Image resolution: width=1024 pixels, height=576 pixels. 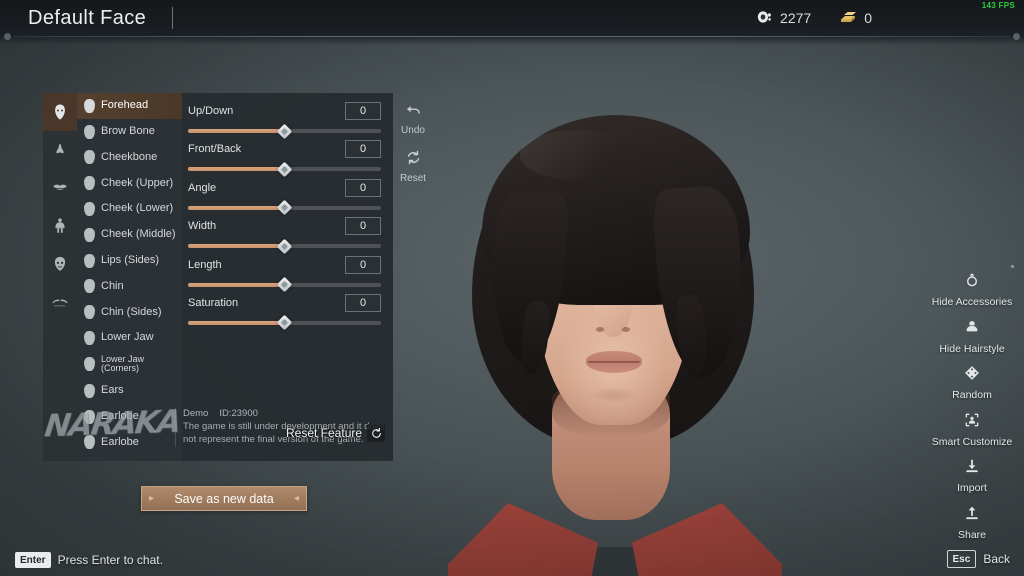 What do you see at coordinates (972, 523) in the screenshot?
I see `share-button: Share` at bounding box center [972, 523].